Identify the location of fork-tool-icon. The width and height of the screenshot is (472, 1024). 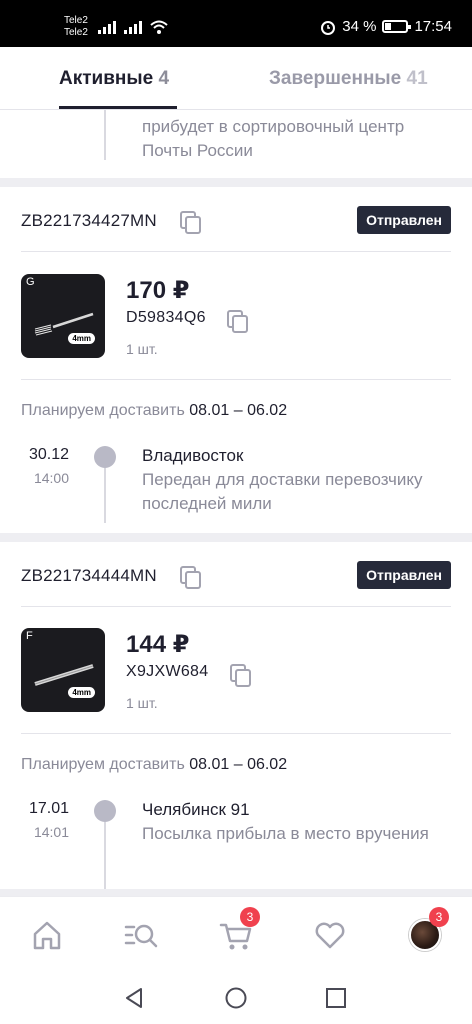
(64, 324).